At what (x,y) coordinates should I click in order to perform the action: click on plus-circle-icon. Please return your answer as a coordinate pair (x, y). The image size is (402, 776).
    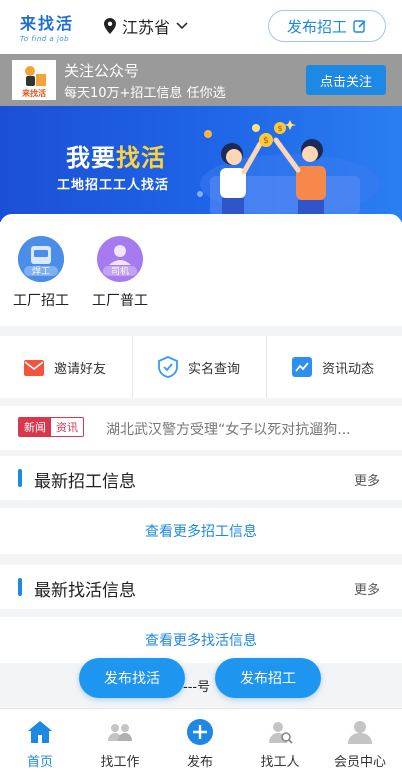
    Looking at the image, I should click on (200, 732).